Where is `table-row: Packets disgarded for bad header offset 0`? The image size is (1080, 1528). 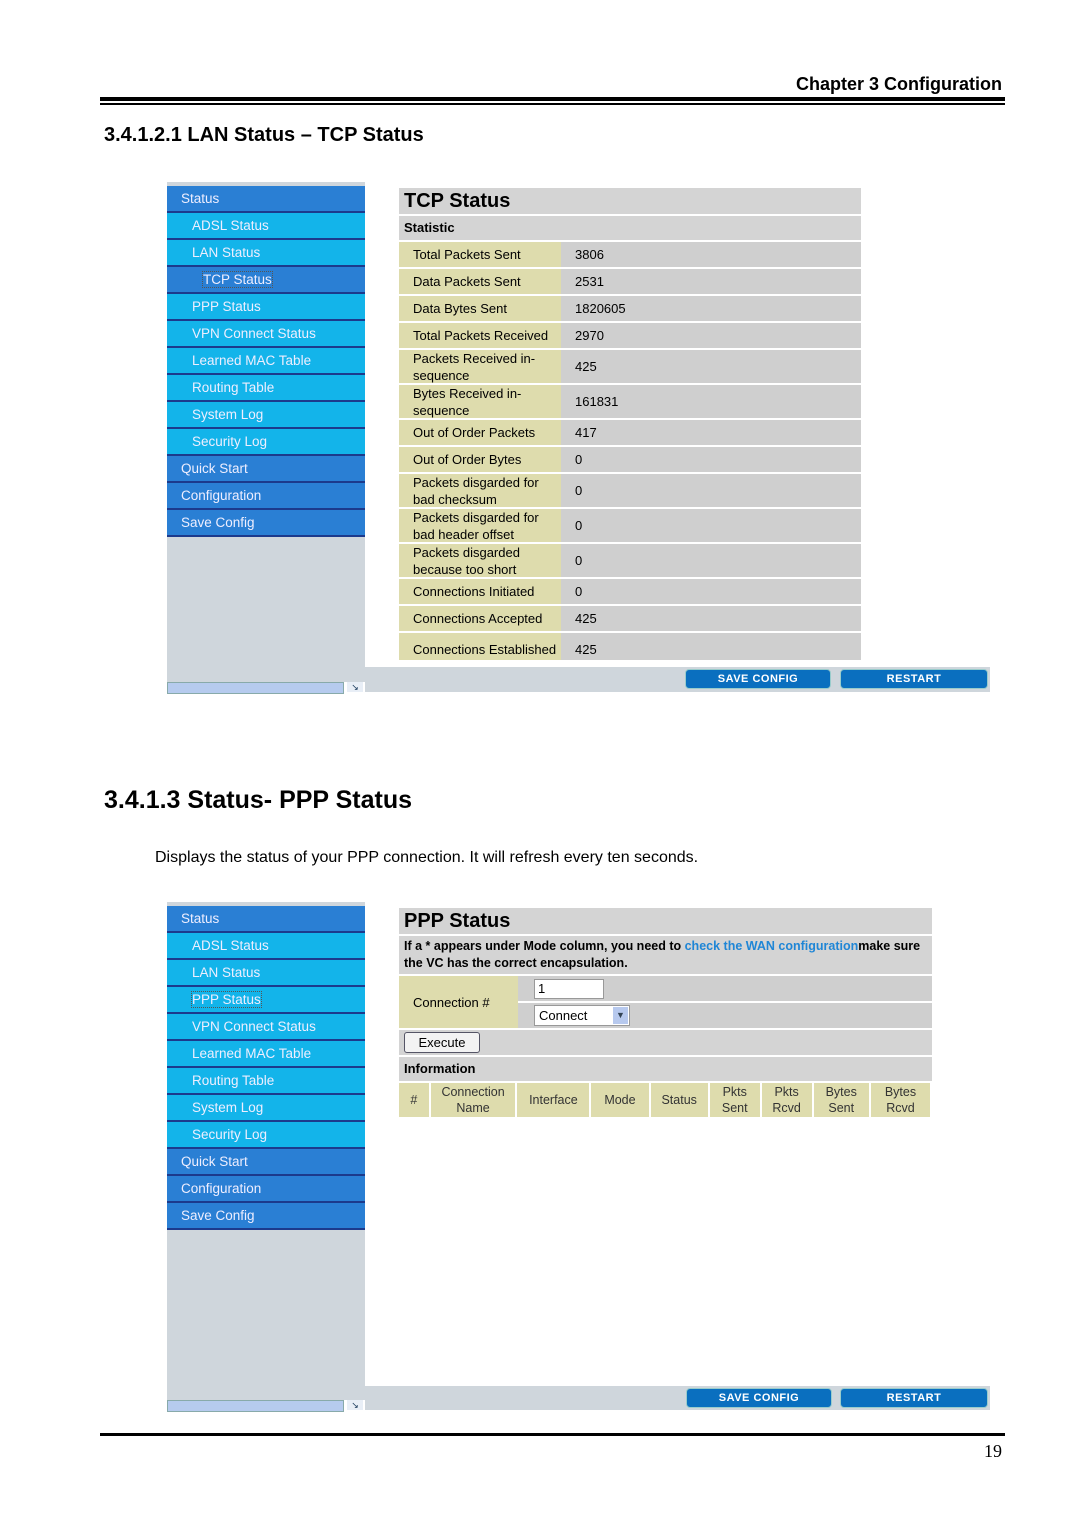 table-row: Packets disgarded for bad header offset 0 is located at coordinates (630, 525).